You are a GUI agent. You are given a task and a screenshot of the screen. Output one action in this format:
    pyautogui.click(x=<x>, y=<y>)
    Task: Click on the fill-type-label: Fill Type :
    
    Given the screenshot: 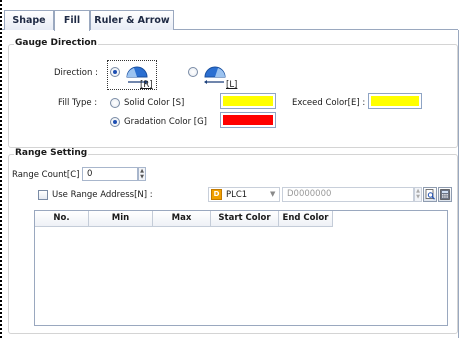 What is the action you would take?
    pyautogui.click(x=78, y=103)
    